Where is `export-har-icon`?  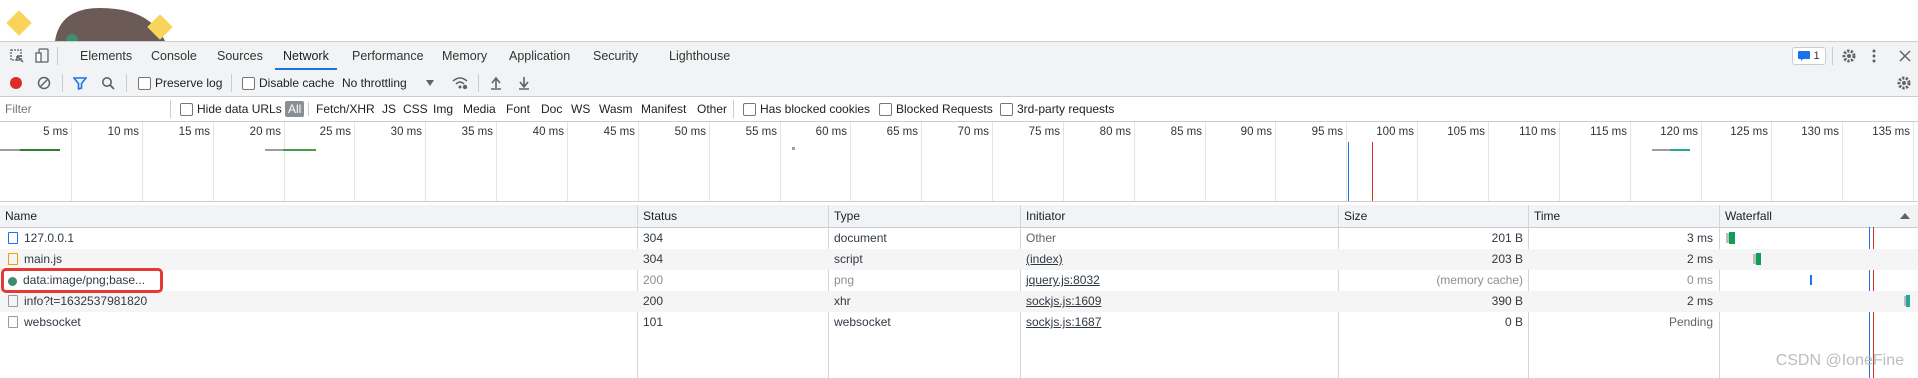
export-har-icon is located at coordinates (524, 83).